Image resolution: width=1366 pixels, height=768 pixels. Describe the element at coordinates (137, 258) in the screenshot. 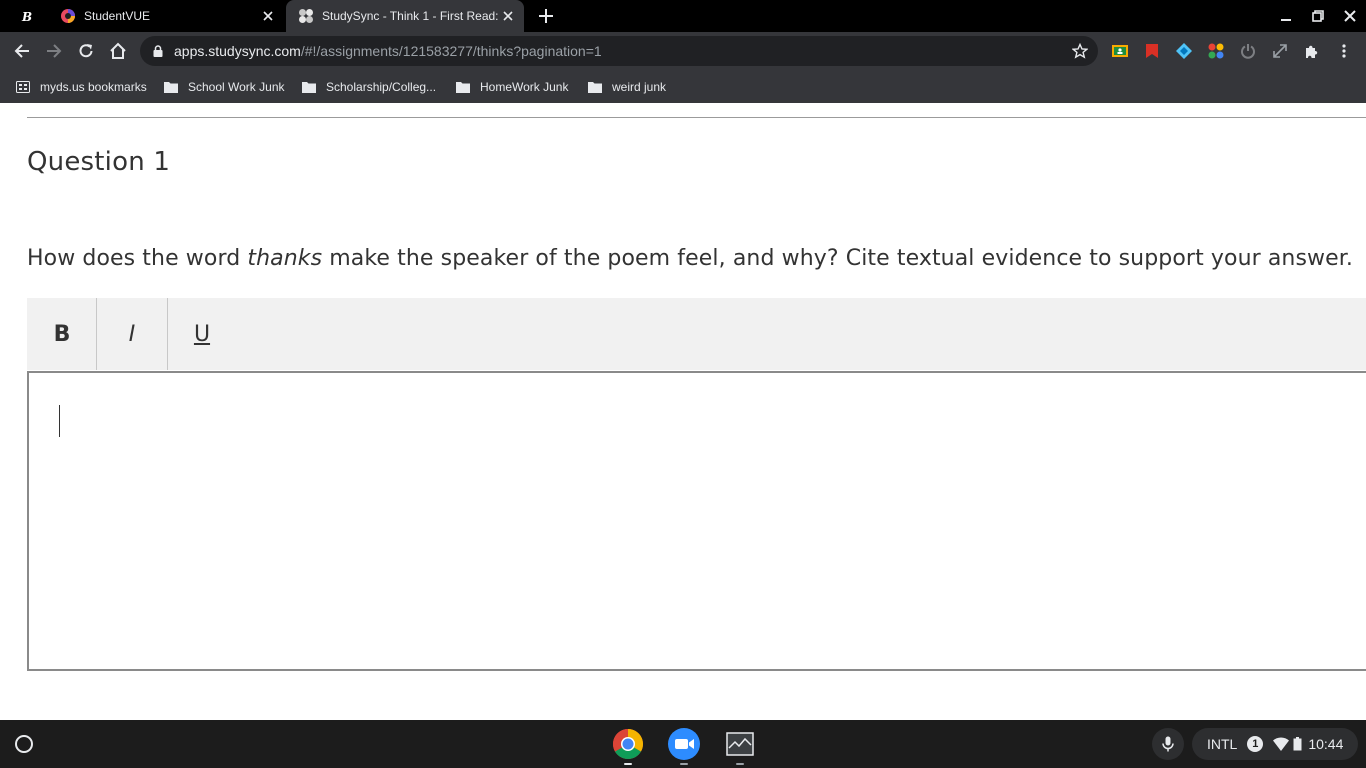

I see `question-text-before: How does the word` at that location.